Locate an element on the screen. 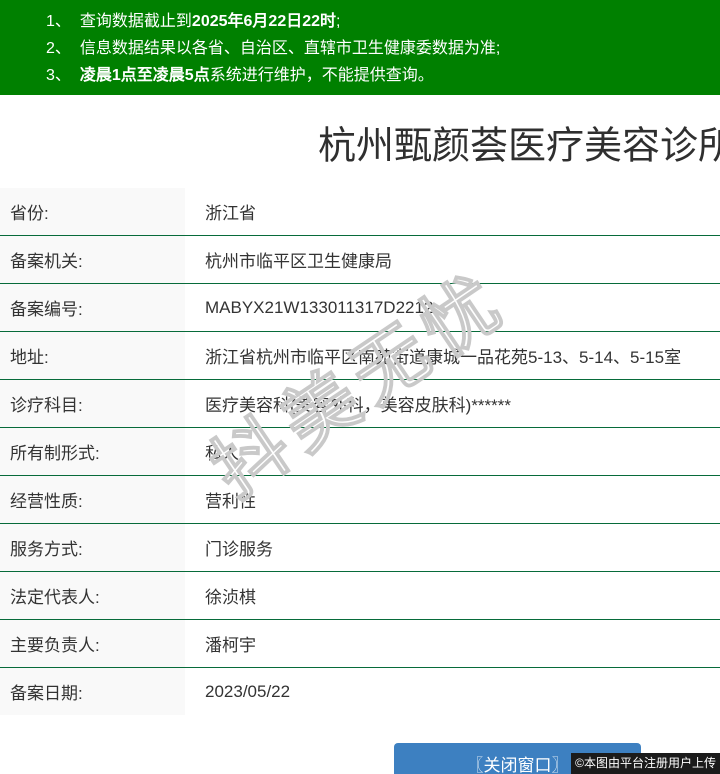  field-value: 徐浈棋 is located at coordinates (230, 597).